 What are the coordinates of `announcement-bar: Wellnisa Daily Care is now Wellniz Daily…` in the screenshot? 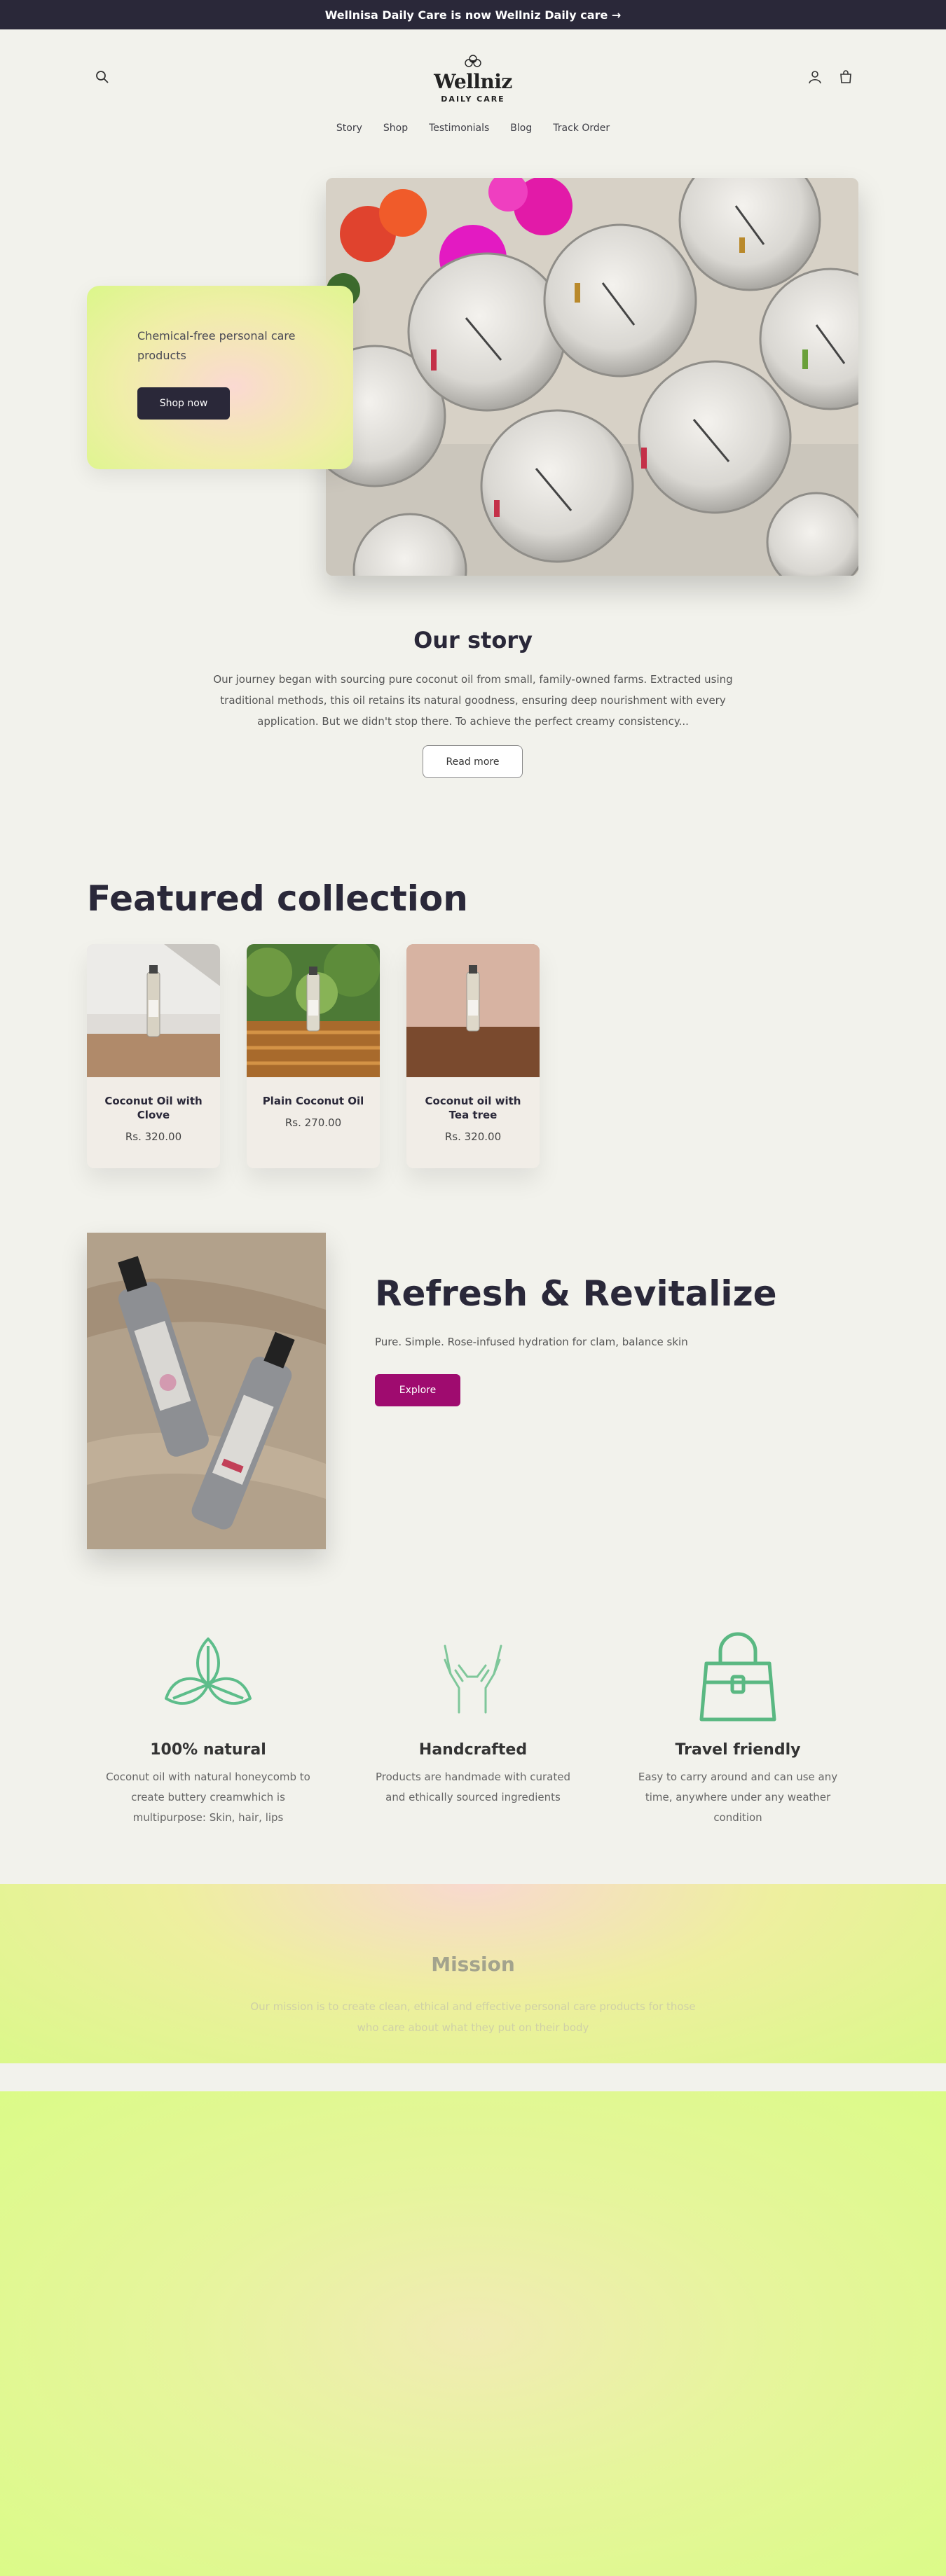 It's located at (473, 15).